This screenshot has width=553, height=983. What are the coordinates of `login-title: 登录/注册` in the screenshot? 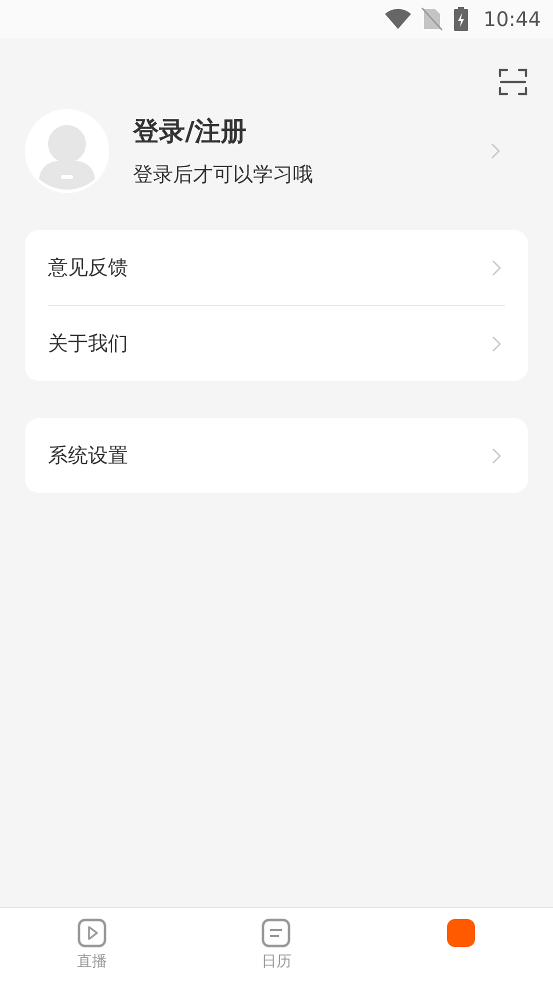 It's located at (190, 132).